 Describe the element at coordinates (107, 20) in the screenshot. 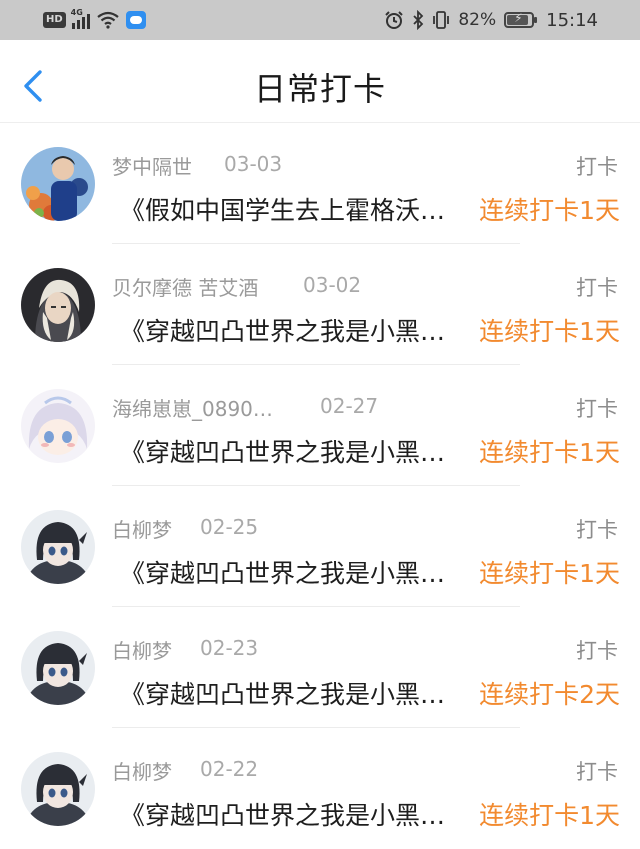

I see `wifi-icon` at that location.